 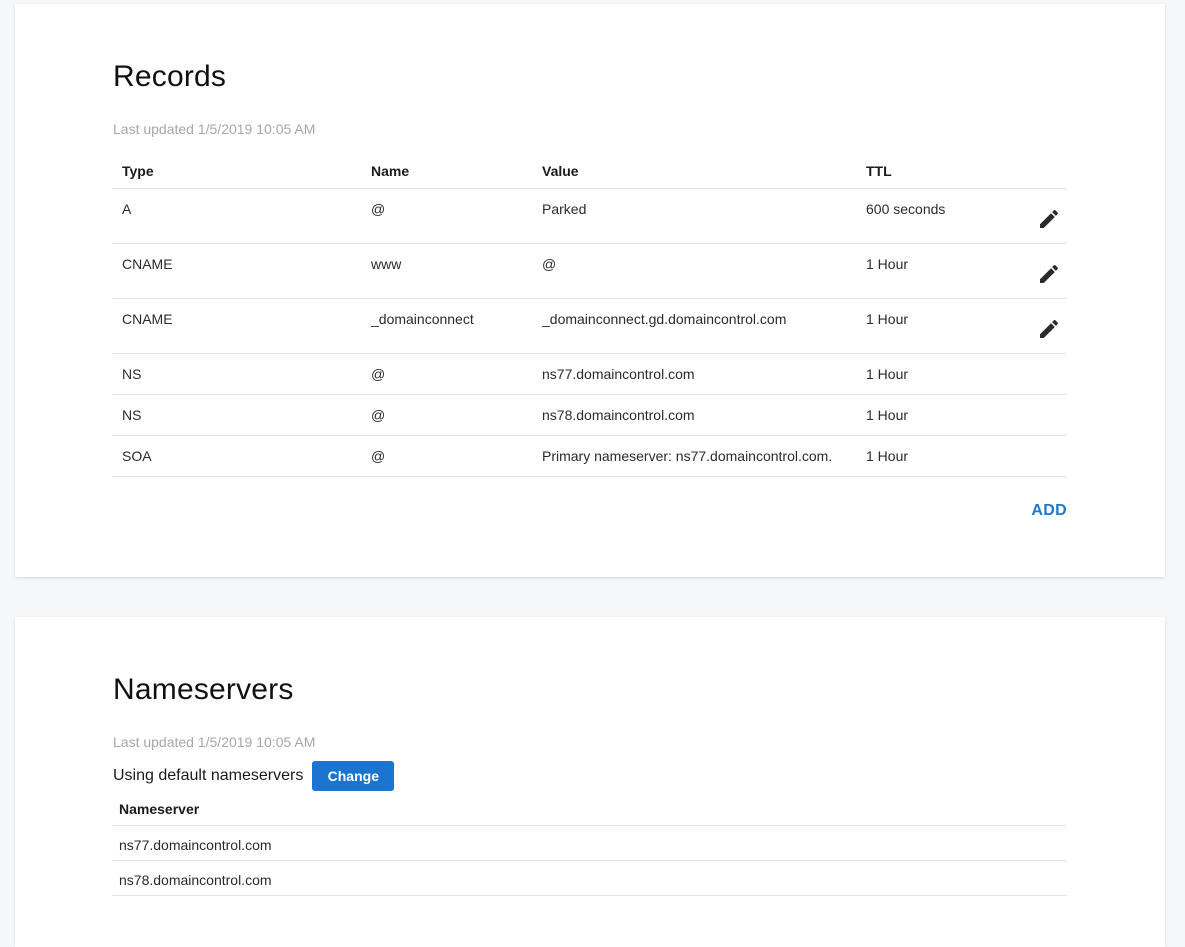 I want to click on record-row: NS @ ns78.domaincontrol.com 1 Hour, so click(x=589, y=415).